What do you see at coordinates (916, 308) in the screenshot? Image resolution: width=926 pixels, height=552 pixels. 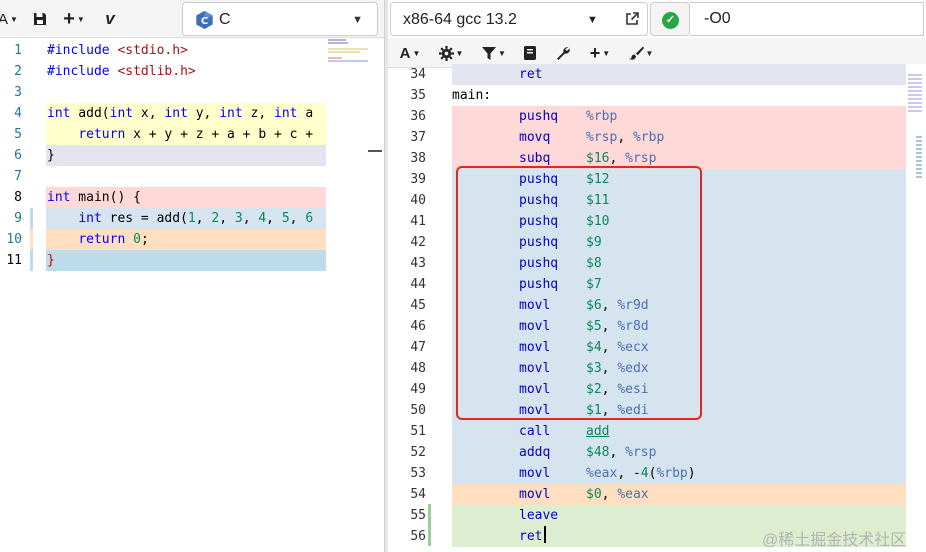 I see `assembly-scrollbar` at bounding box center [916, 308].